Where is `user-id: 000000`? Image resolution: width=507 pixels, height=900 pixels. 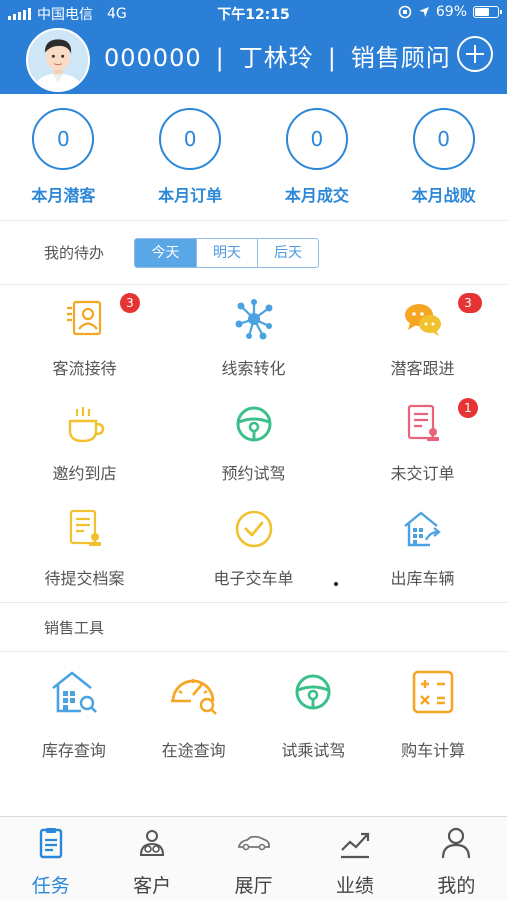 user-id: 000000 is located at coordinates (153, 58).